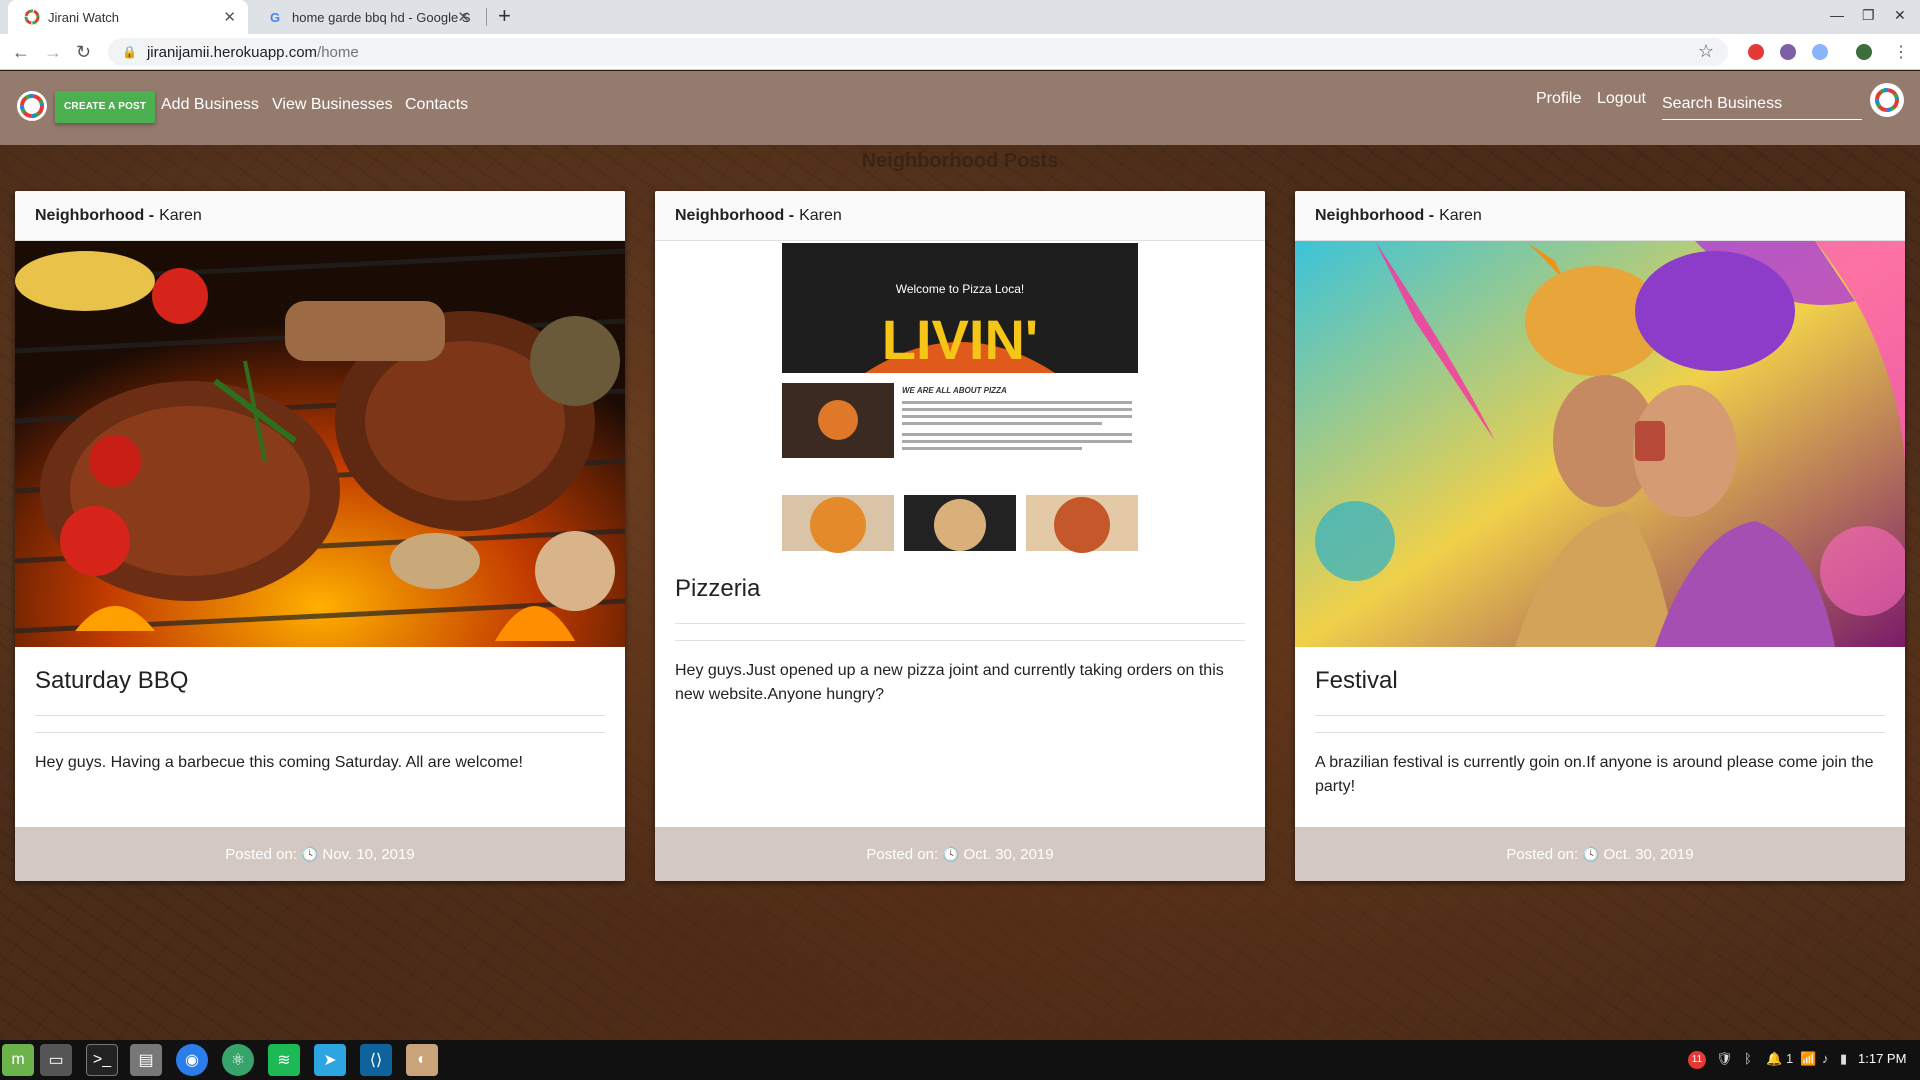 This screenshot has height=1080, width=1920. What do you see at coordinates (954, 390) in the screenshot?
I see `pizza-heading-text: WE ARE ALL ABOUT PIZZA` at bounding box center [954, 390].